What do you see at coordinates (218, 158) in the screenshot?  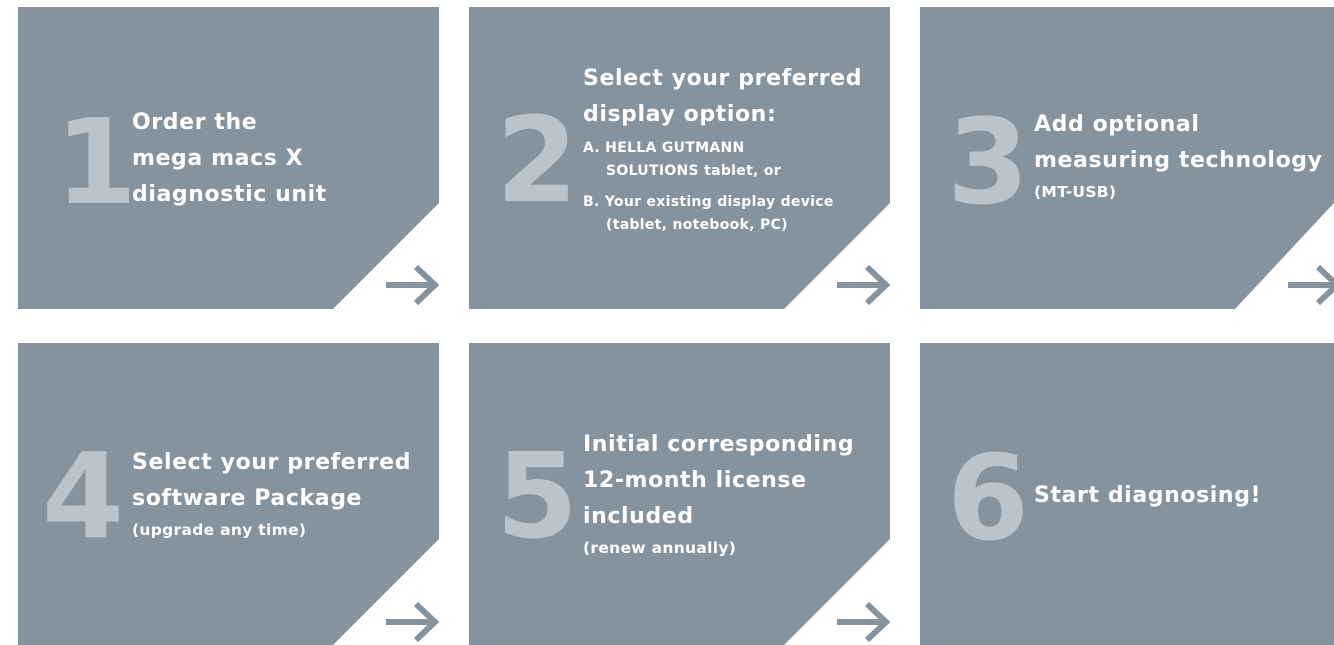 I see `step-line: mega macs X` at bounding box center [218, 158].